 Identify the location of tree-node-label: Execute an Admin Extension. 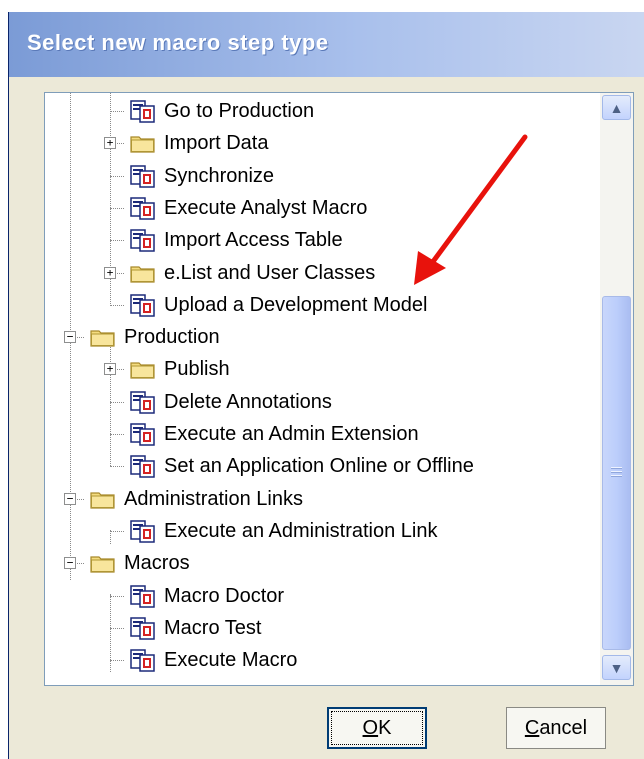
(291, 434).